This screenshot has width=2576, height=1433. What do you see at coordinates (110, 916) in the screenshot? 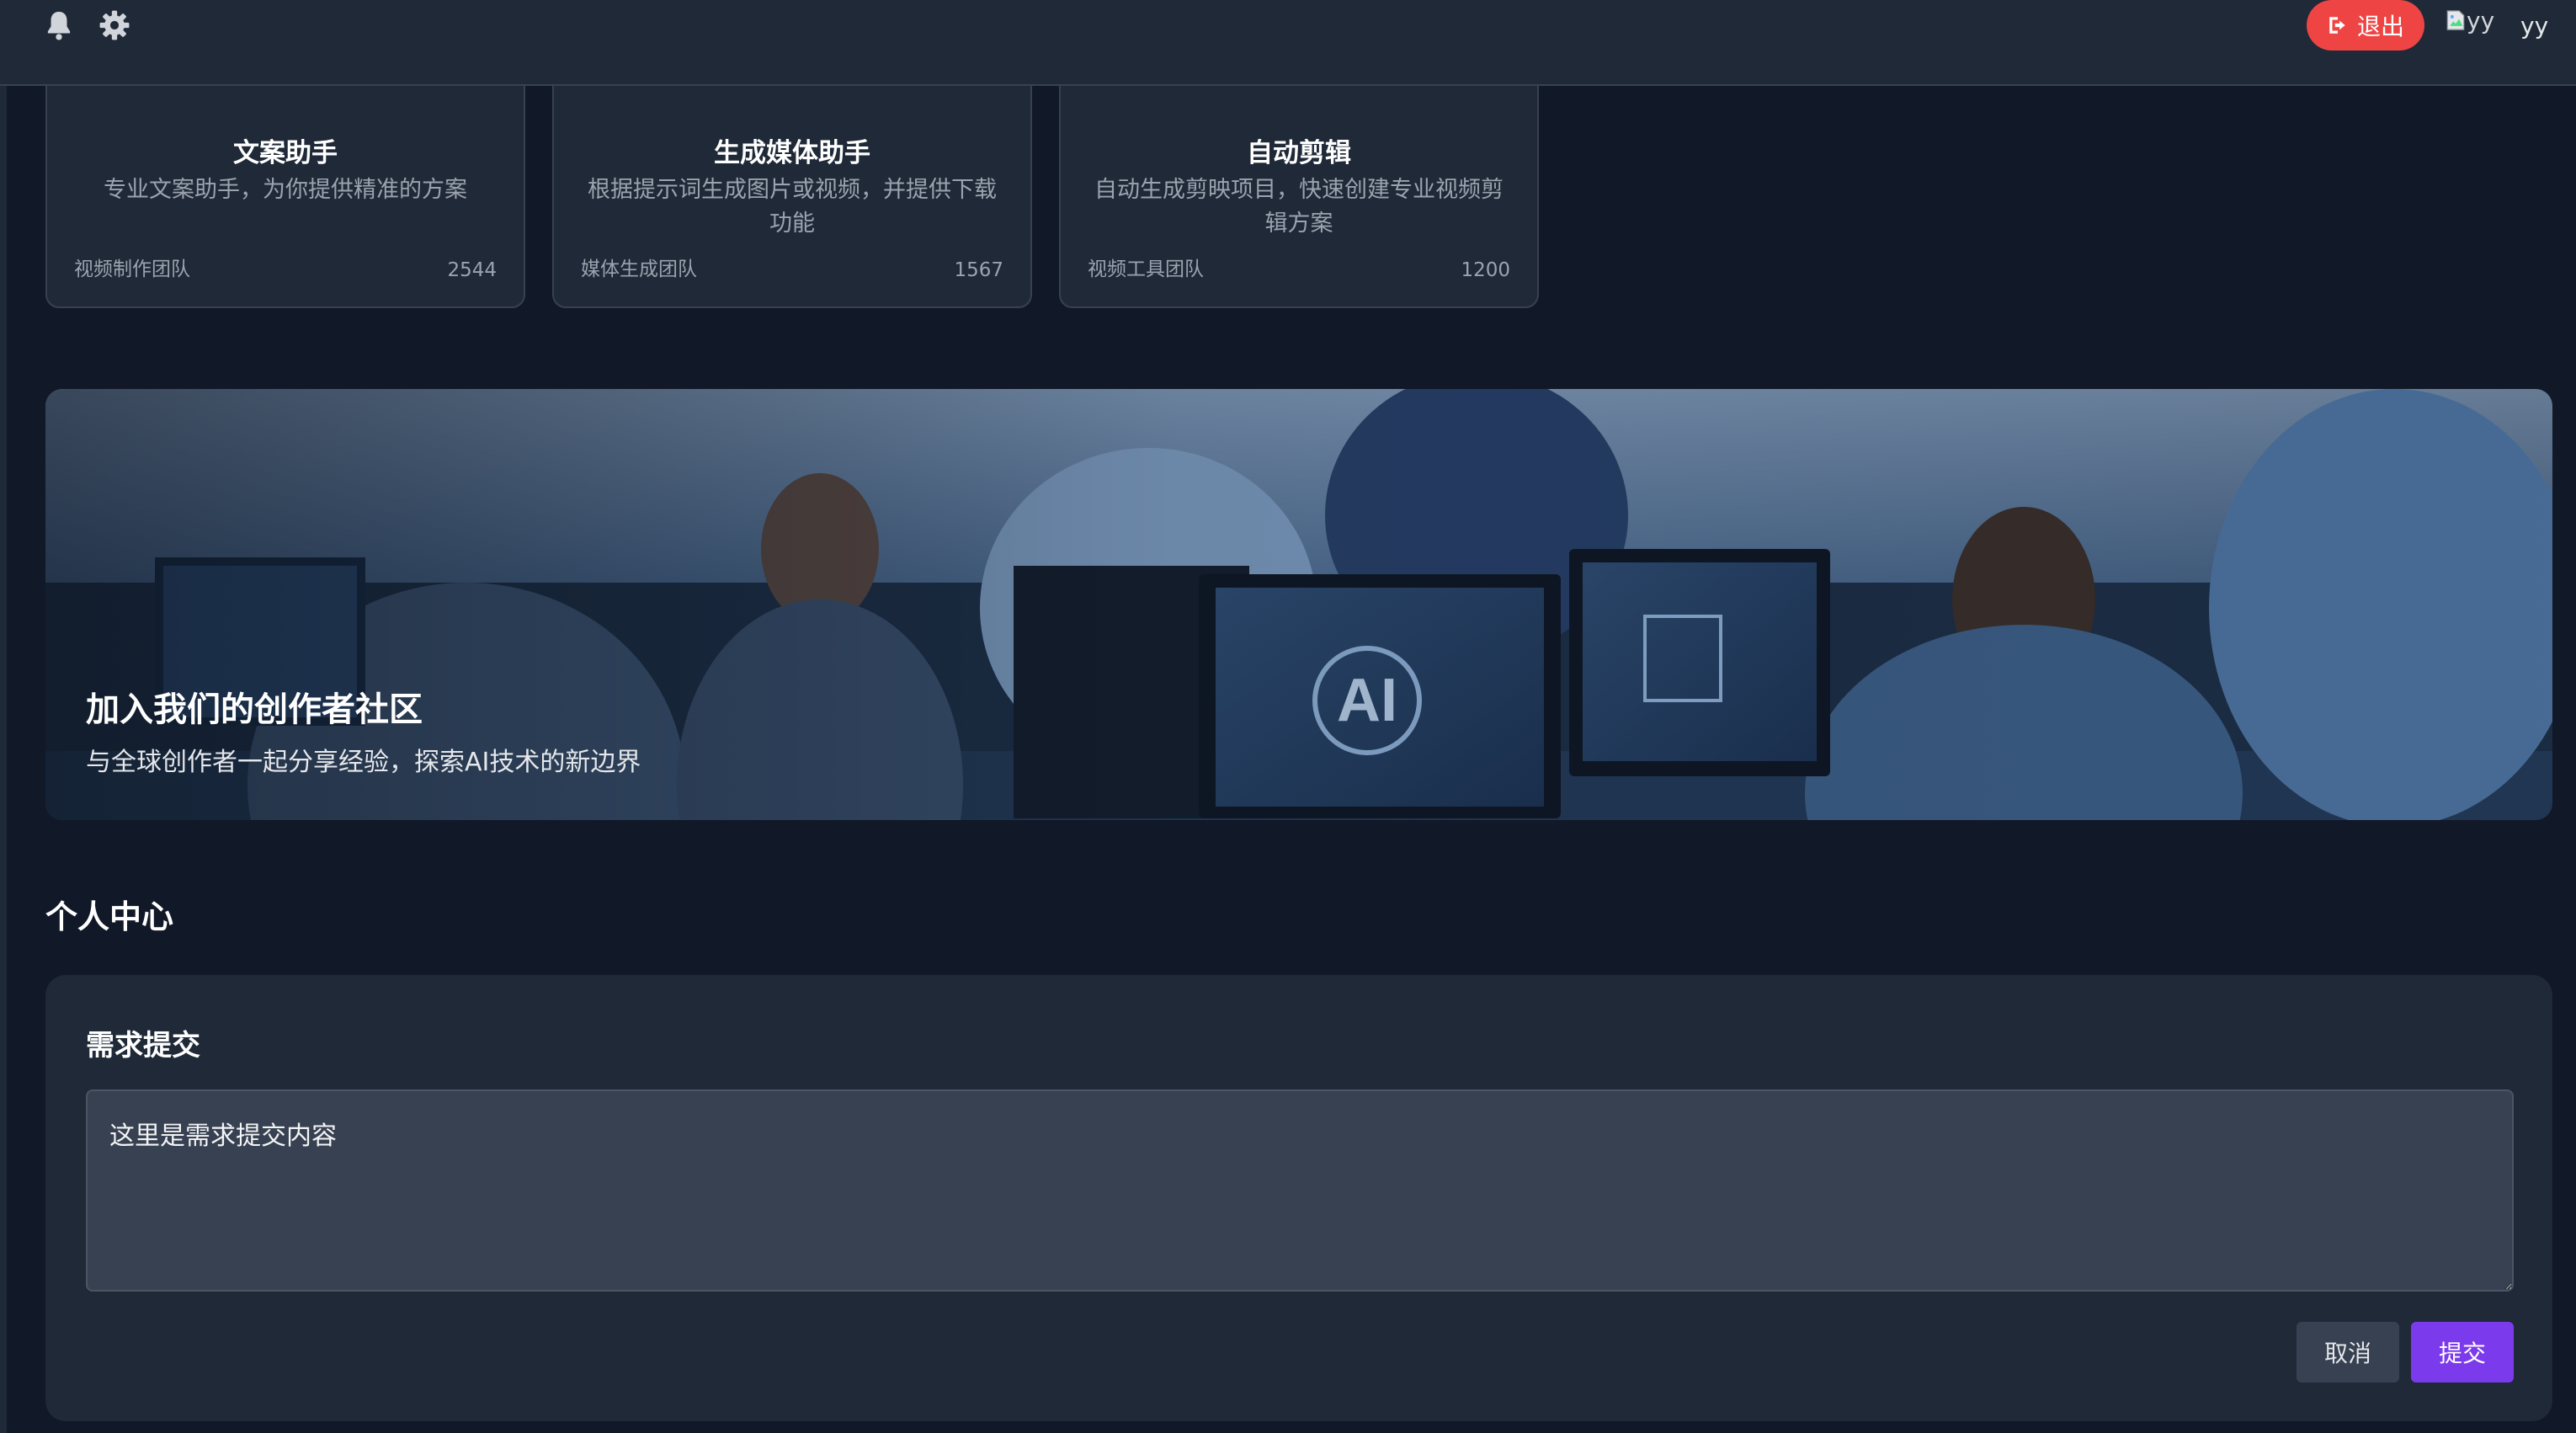
I see `page-title: 个人中心` at bounding box center [110, 916].